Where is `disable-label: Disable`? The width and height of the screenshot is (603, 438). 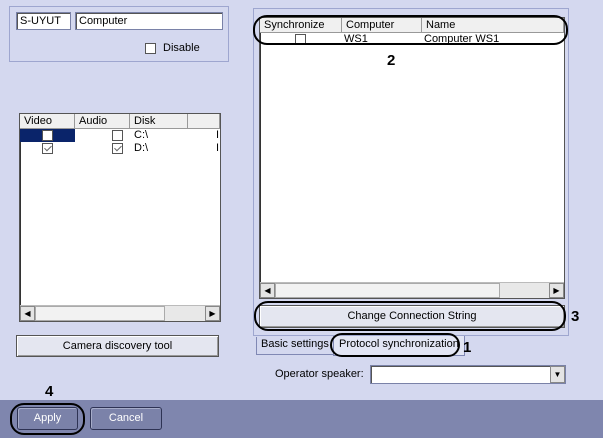
disable-label: Disable is located at coordinates (181, 48).